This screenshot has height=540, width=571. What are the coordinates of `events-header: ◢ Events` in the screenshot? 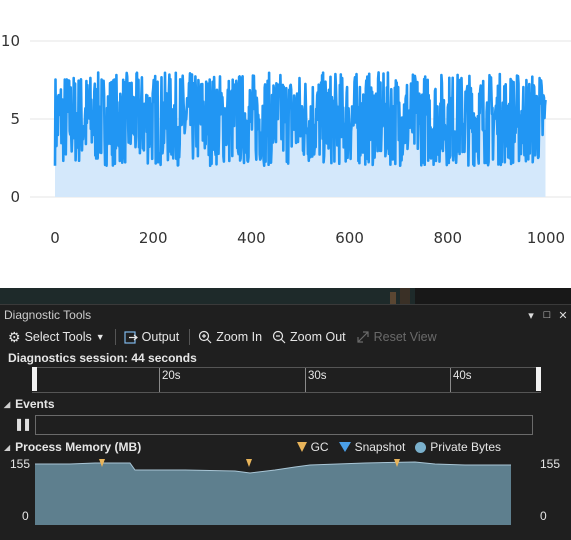 It's located at (285, 404).